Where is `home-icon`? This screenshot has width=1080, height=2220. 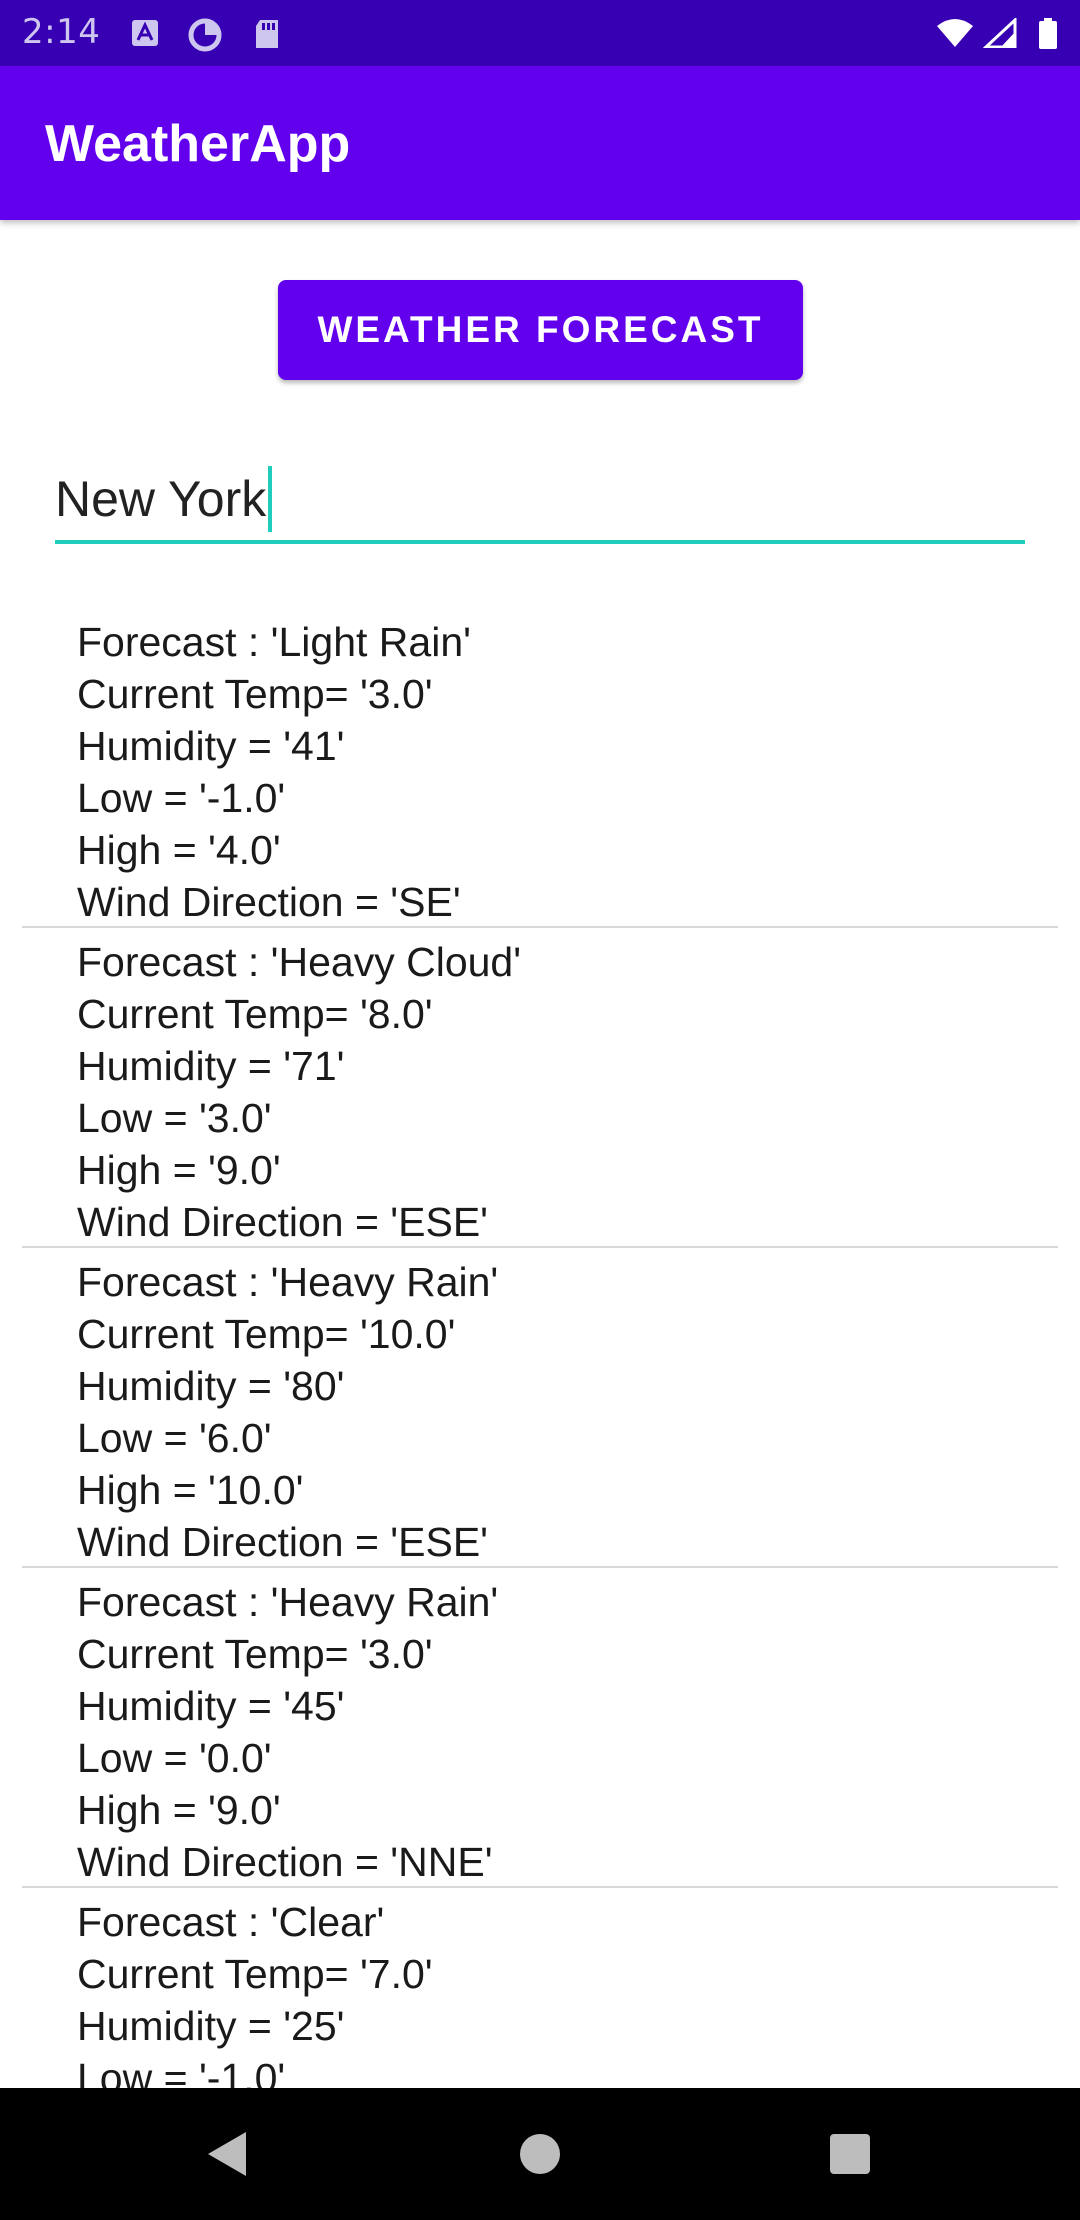 home-icon is located at coordinates (540, 2154).